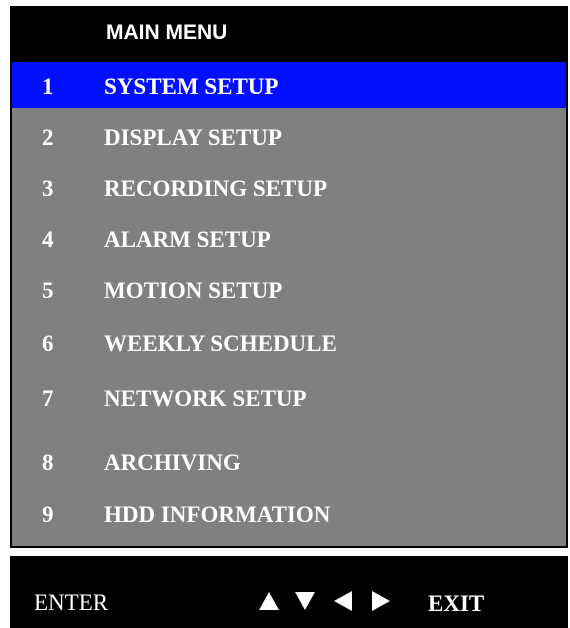 This screenshot has width=570, height=628. Describe the element at coordinates (187, 239) in the screenshot. I see `menu-item-label: ALARM SETUP` at that location.